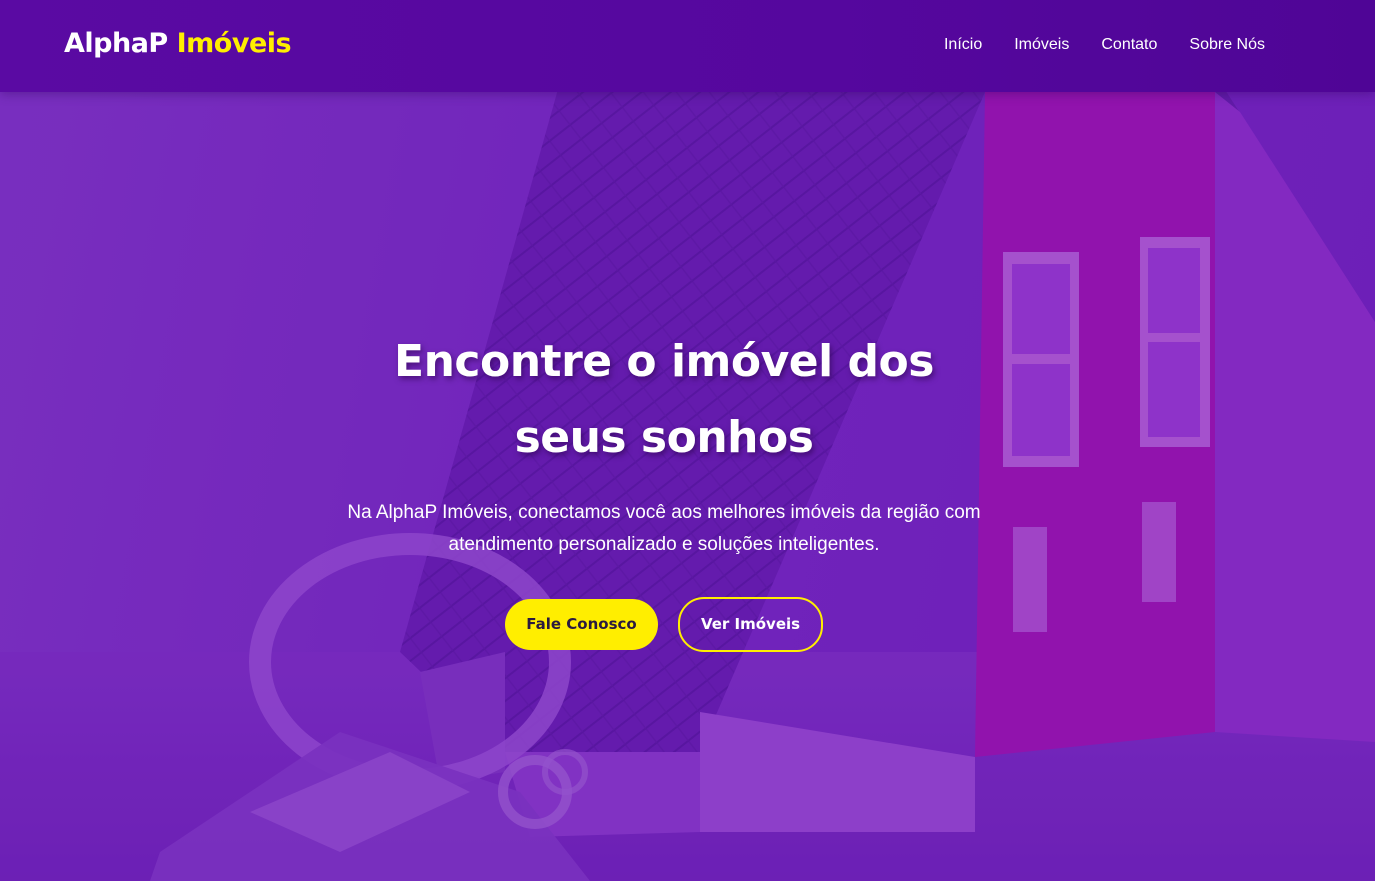  Describe the element at coordinates (750, 624) in the screenshot. I see `ver-imoveis-button: Ver Imóveis` at that location.